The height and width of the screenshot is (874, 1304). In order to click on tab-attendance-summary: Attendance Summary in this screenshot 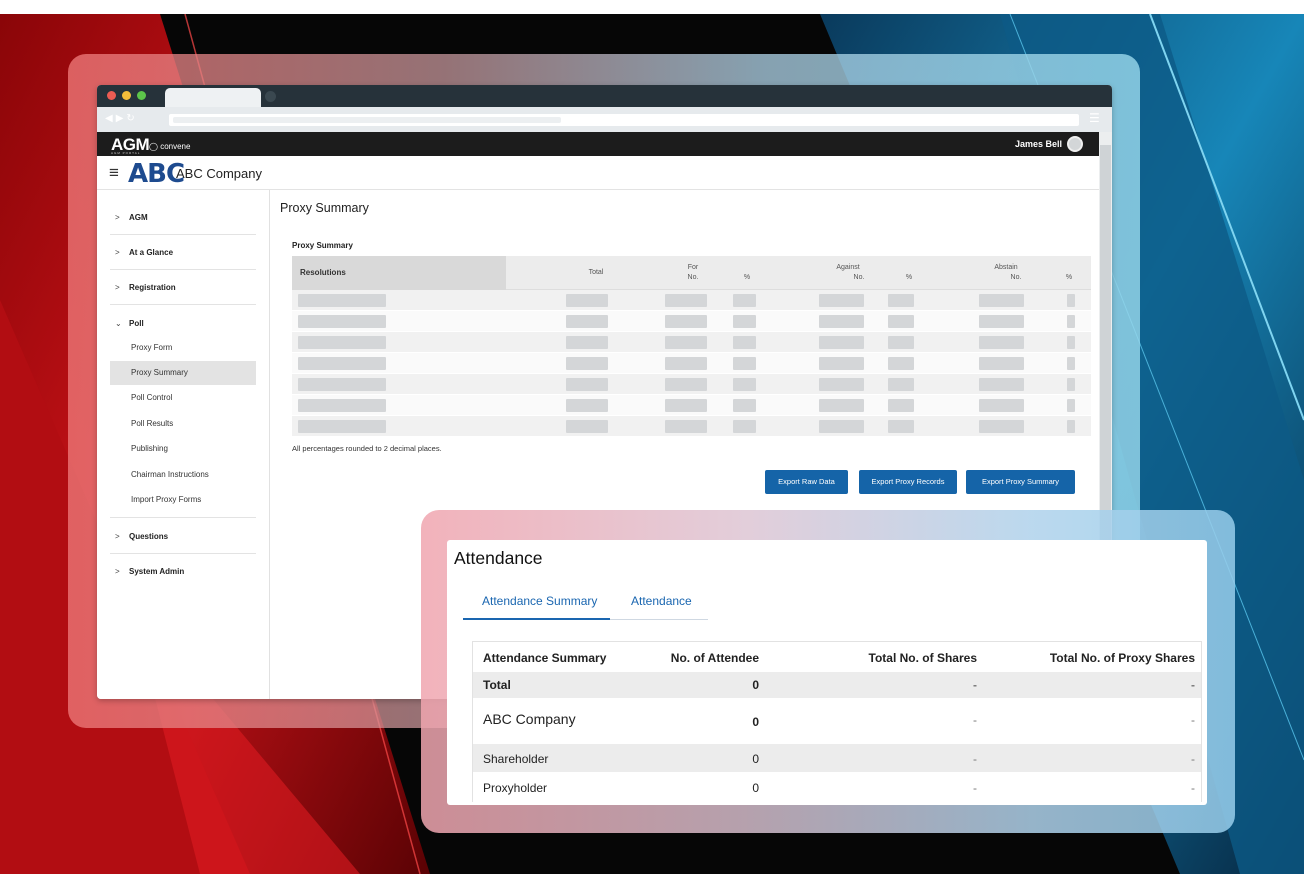, I will do `click(539, 601)`.